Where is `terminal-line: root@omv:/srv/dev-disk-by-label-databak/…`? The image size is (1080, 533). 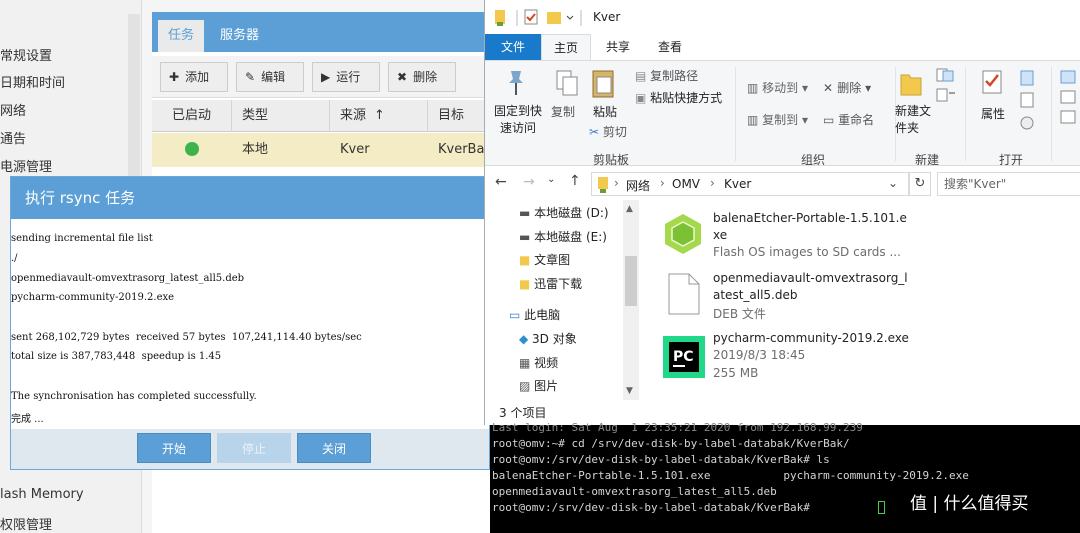 terminal-line: root@omv:/srv/dev-disk-by-label-databak/… is located at coordinates (661, 459).